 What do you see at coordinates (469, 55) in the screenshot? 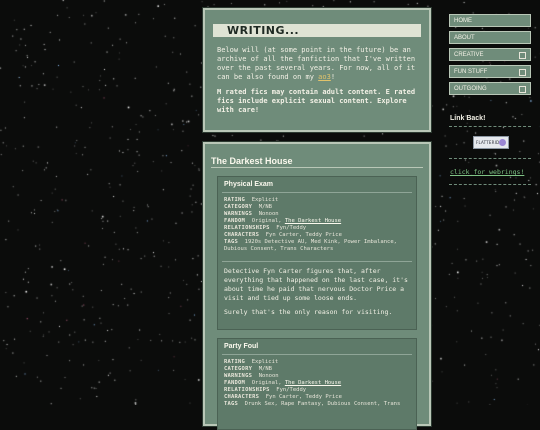
I see `nav-label: CREATIVE` at bounding box center [469, 55].